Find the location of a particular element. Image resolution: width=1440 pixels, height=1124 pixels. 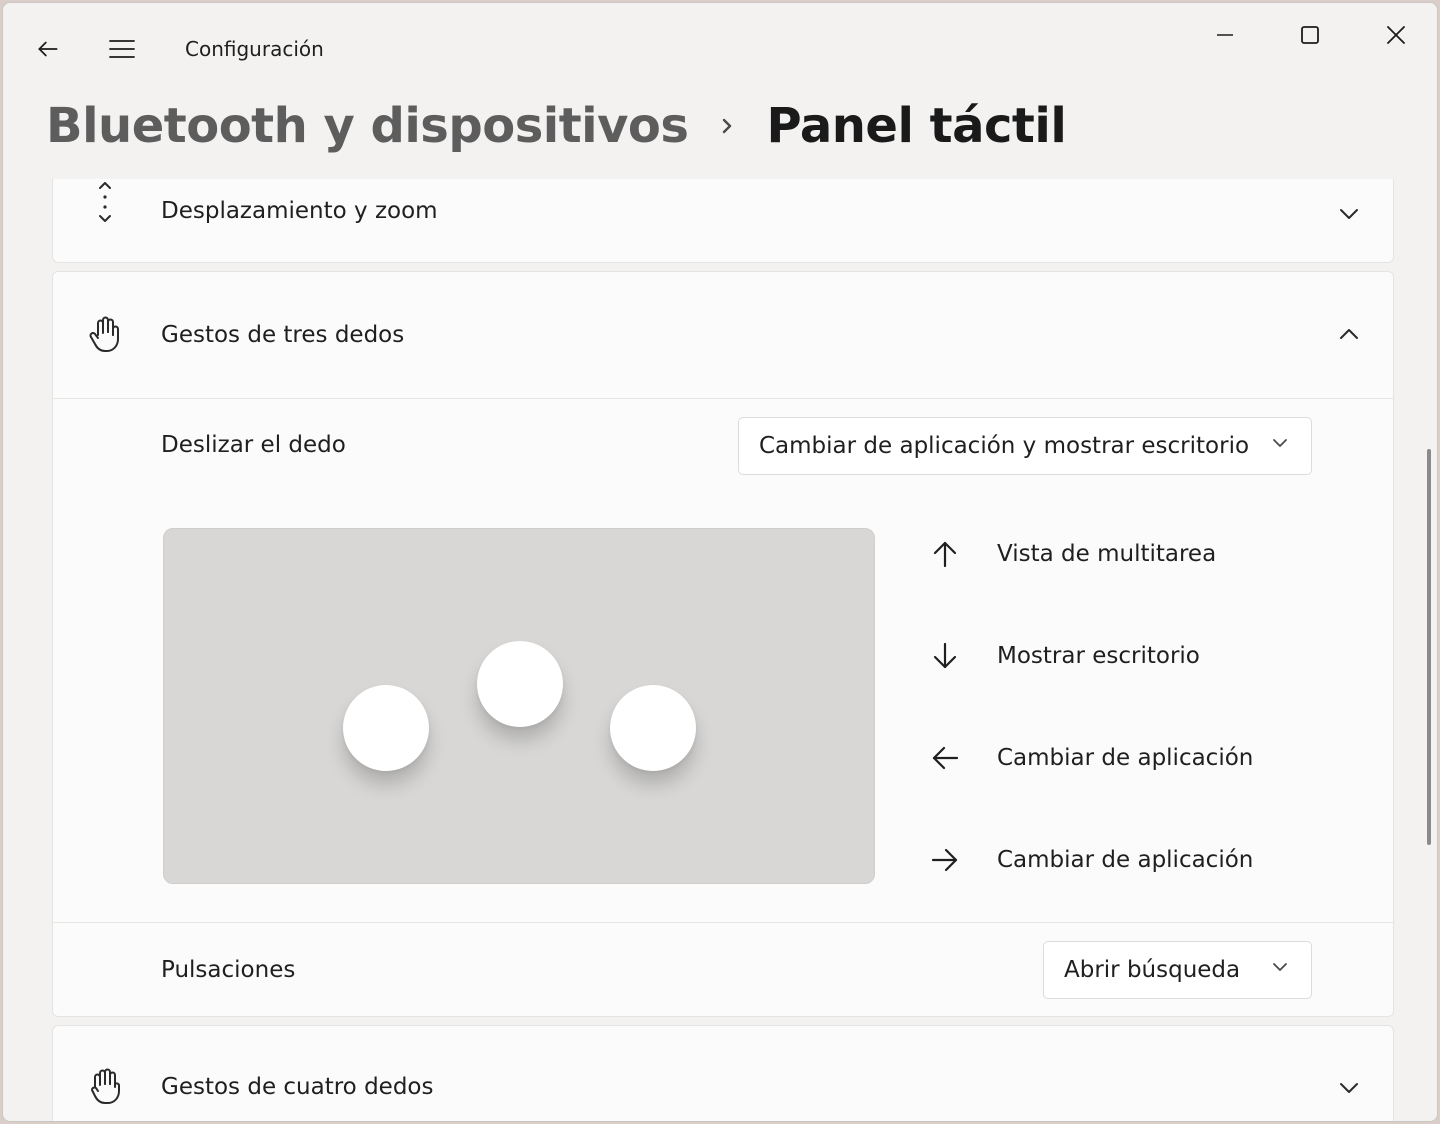

scroll-zoom-label: Desplazamiento y zoom is located at coordinates (299, 211).